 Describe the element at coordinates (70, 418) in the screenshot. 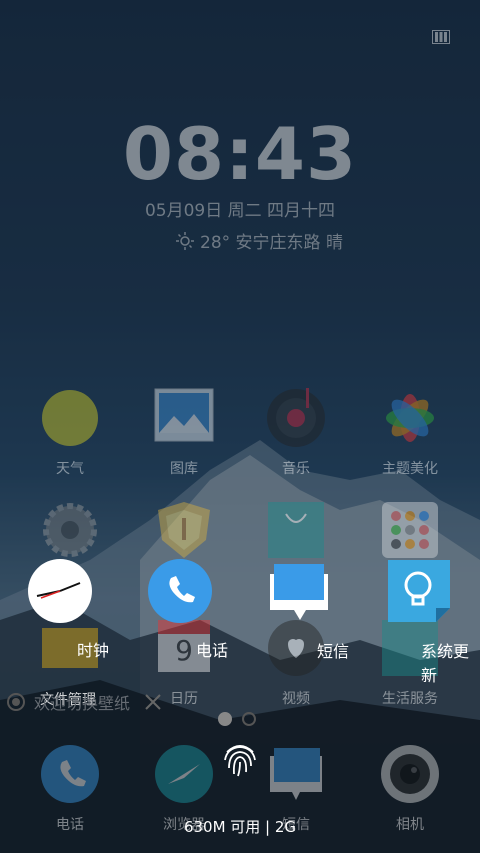

I see `weather-icon` at that location.